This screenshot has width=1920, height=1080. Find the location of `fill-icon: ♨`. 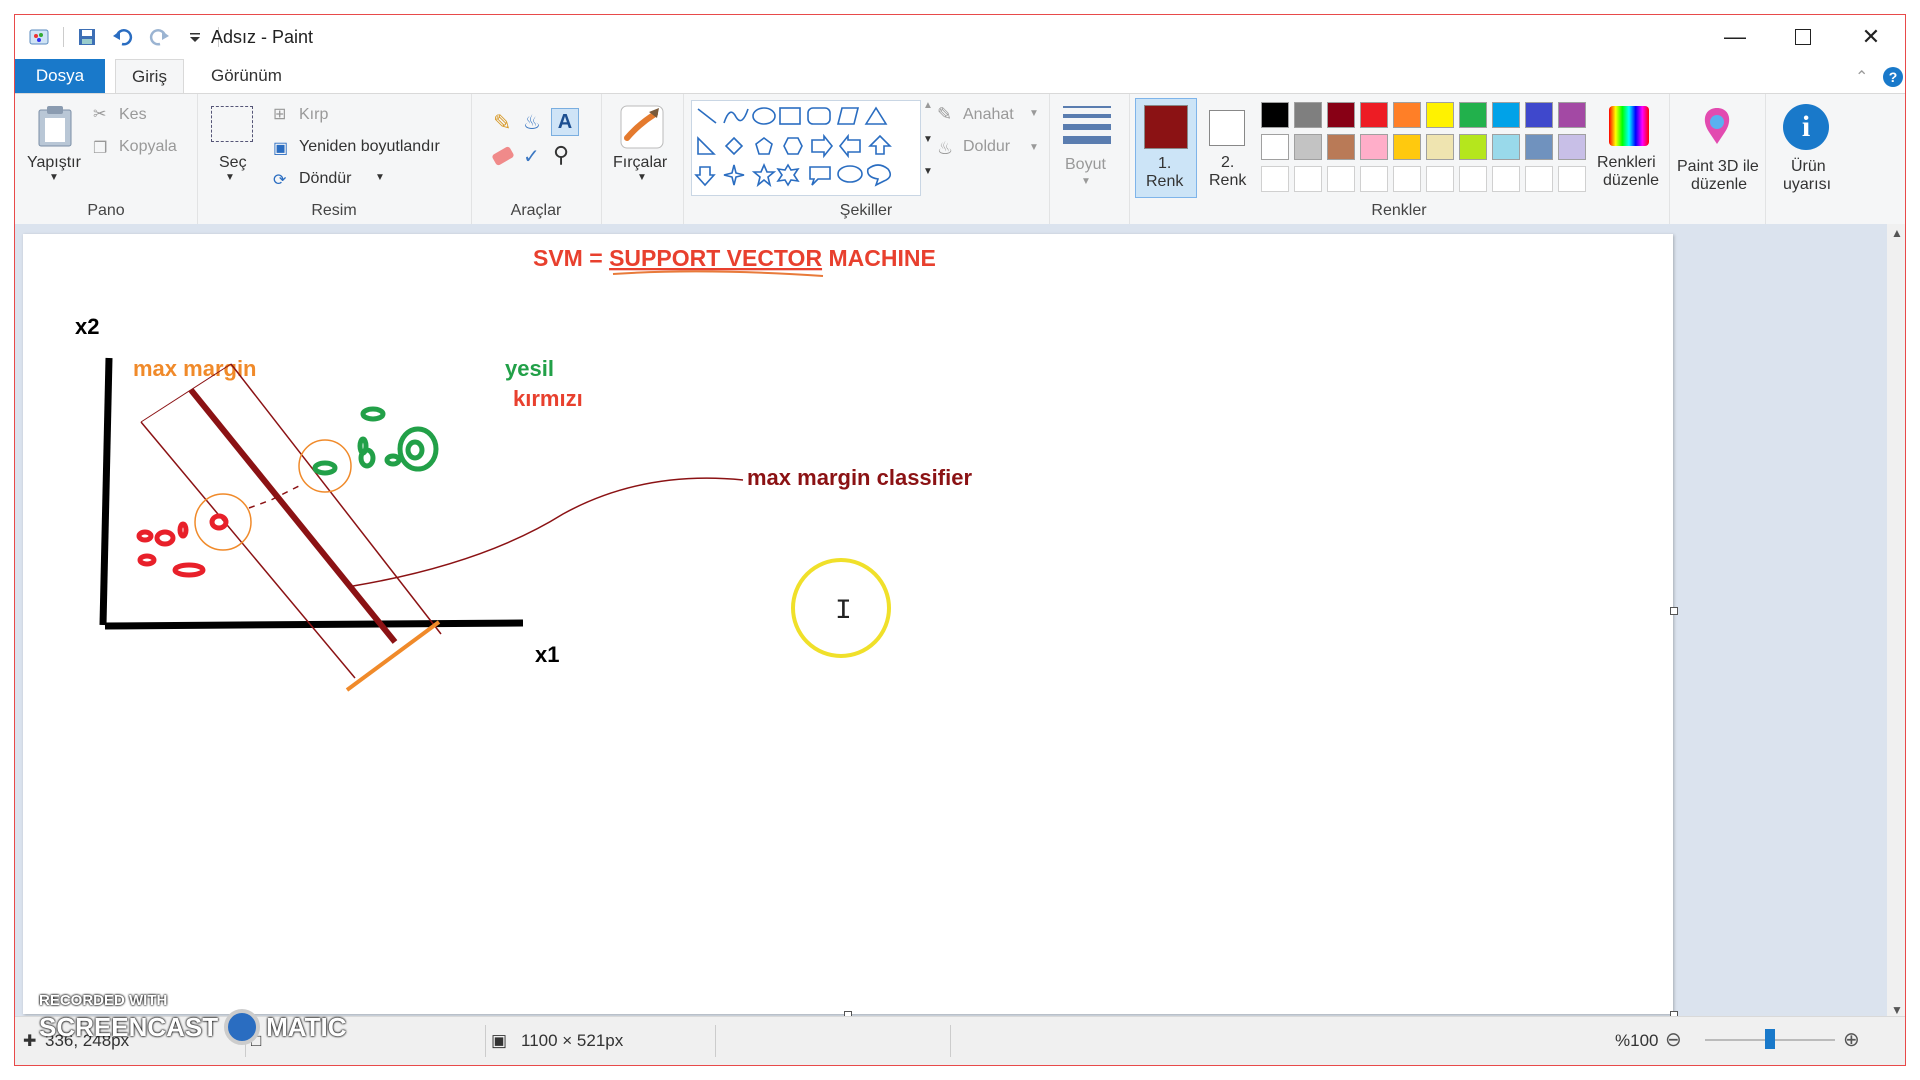

fill-icon: ♨ is located at coordinates (945, 148).